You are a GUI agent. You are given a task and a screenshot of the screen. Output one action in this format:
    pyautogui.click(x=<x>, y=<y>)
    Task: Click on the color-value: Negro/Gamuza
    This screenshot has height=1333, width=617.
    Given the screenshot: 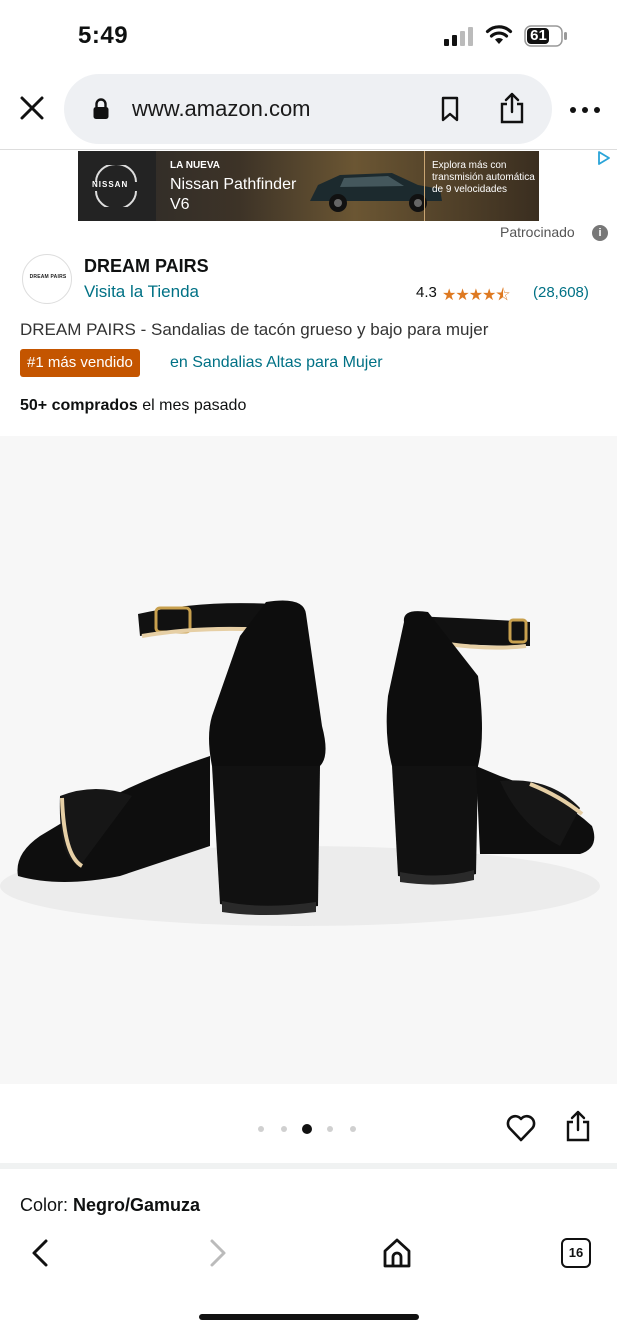 What is the action you would take?
    pyautogui.click(x=137, y=1205)
    